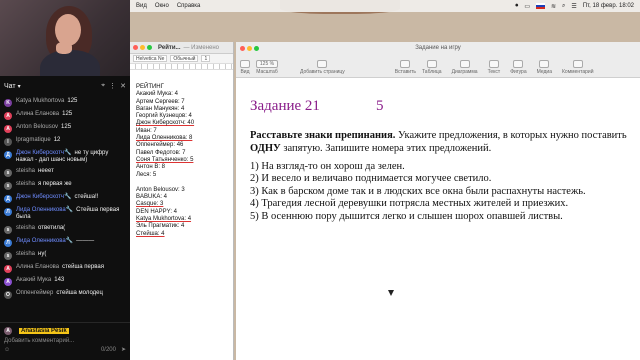  What do you see at coordinates (563, 6) in the screenshot?
I see `search-icon: ⌕` at bounding box center [563, 6].